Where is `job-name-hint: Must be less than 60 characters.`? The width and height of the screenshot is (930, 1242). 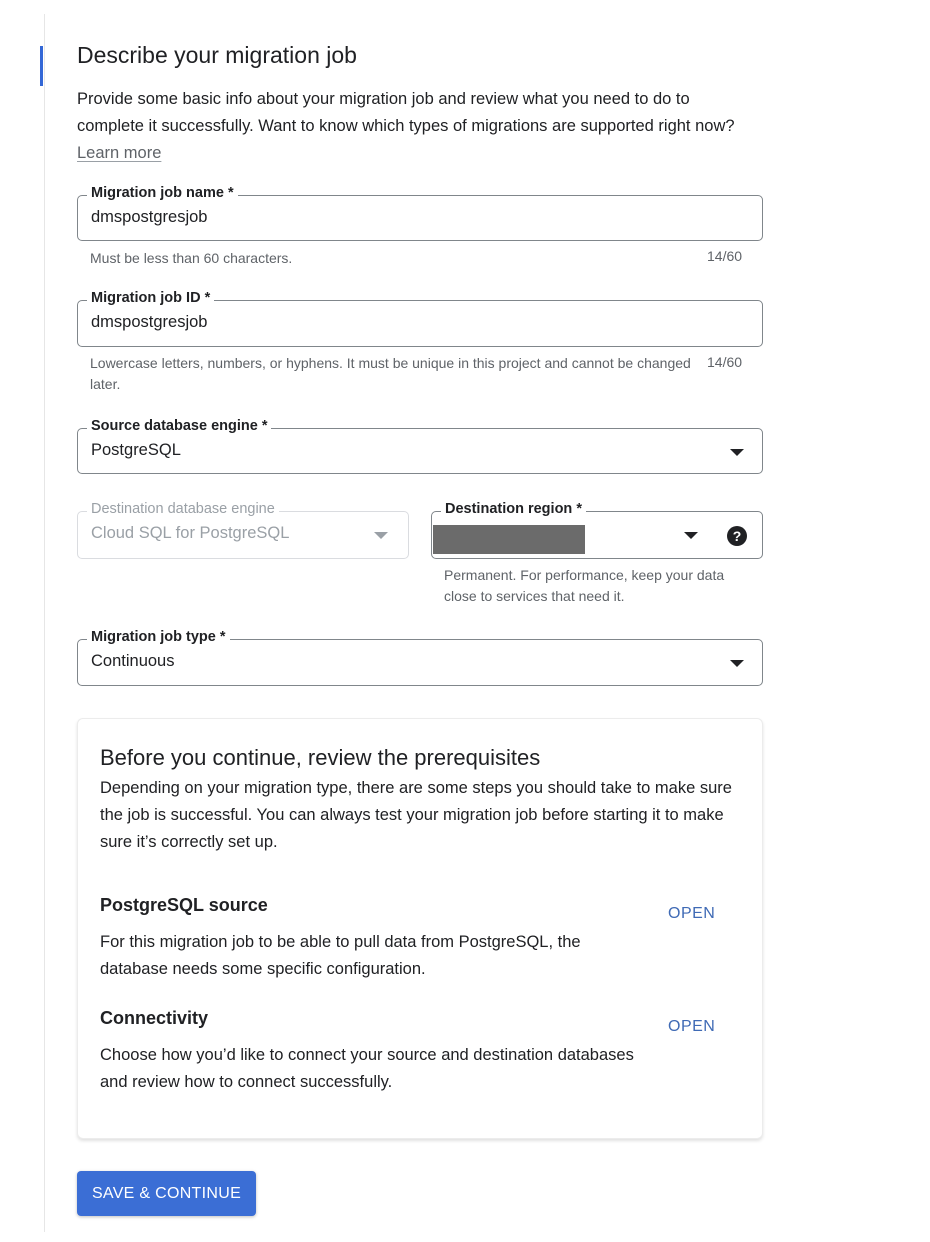
job-name-hint: Must be less than 60 characters. is located at coordinates (191, 258).